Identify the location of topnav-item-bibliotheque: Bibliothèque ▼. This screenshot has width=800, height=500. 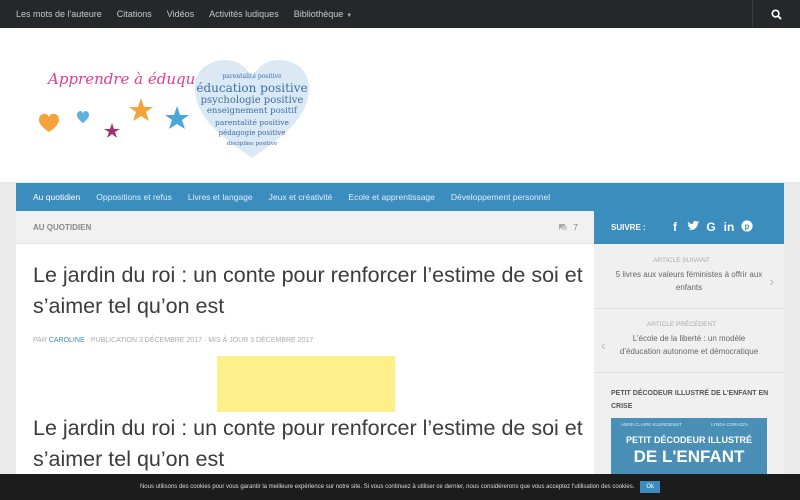
(323, 14).